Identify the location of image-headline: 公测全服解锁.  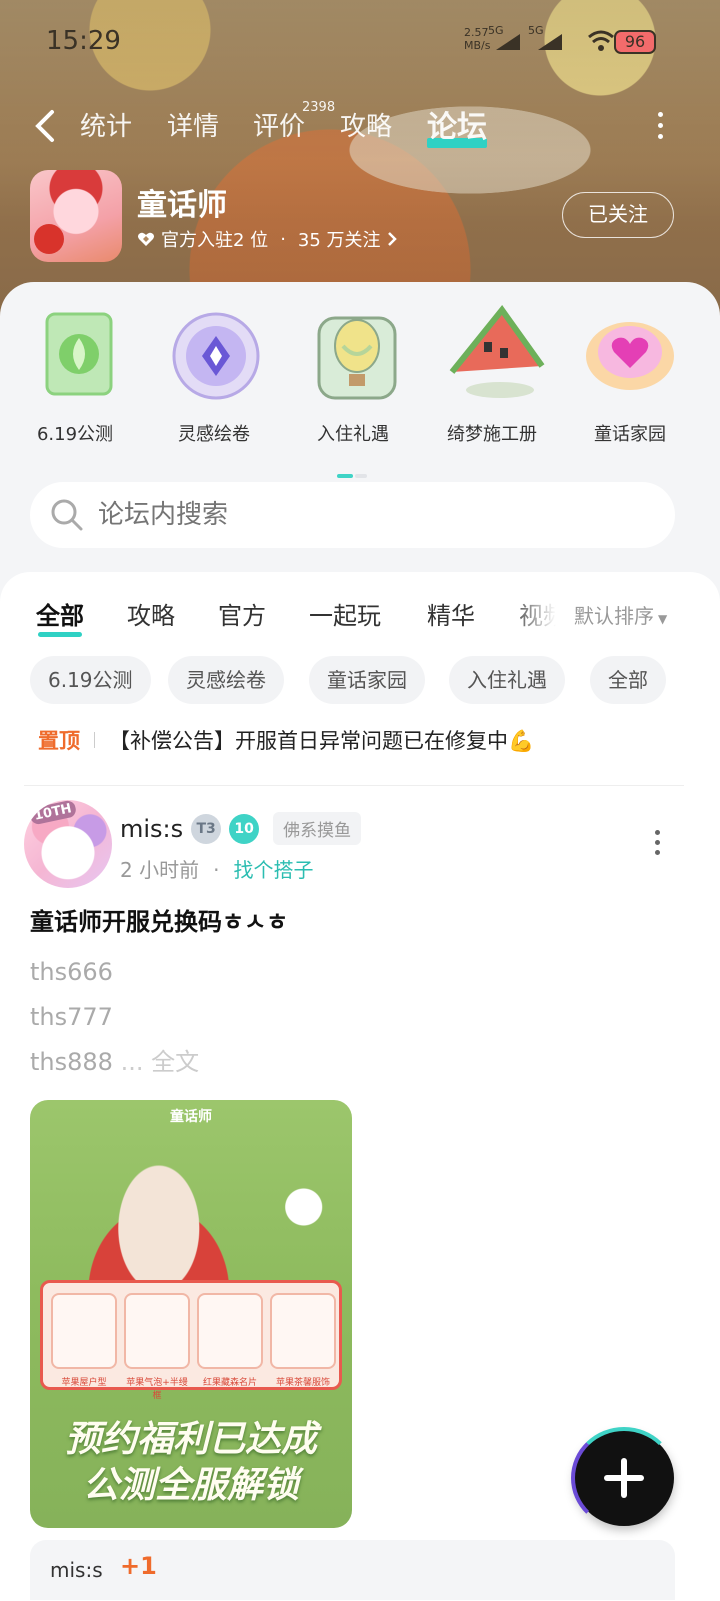
(190, 1485).